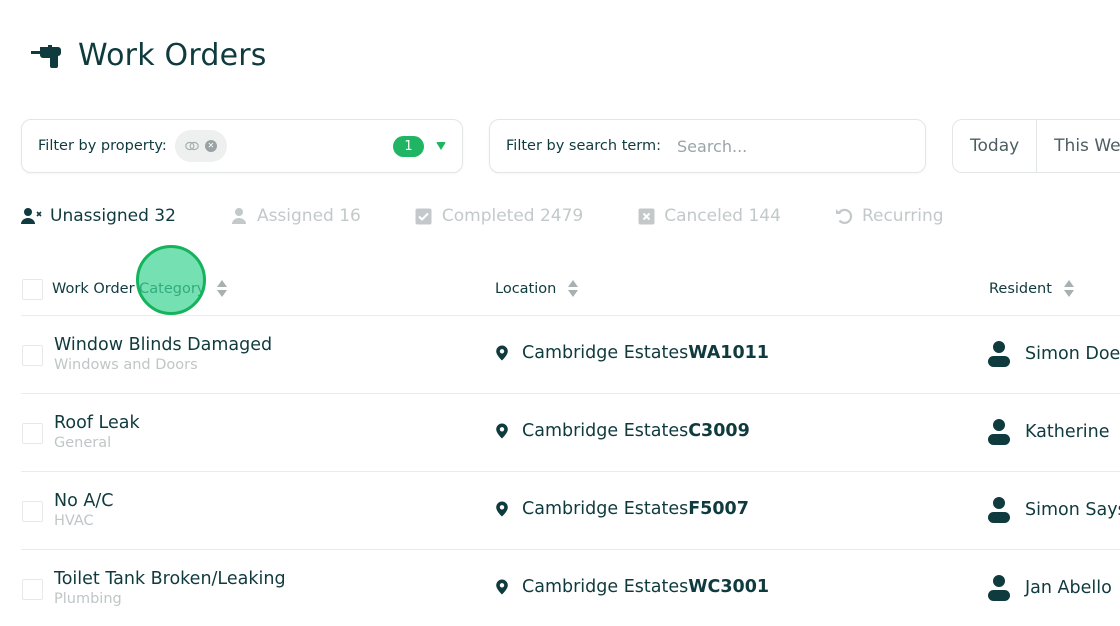 The height and width of the screenshot is (626, 1120). What do you see at coordinates (728, 353) in the screenshot?
I see `unit-number: WA1011` at bounding box center [728, 353].